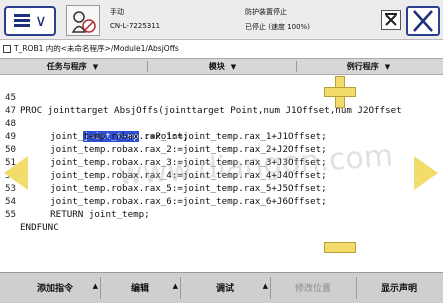  I want to click on chevron-down-icon: ∨, so click(41, 20).